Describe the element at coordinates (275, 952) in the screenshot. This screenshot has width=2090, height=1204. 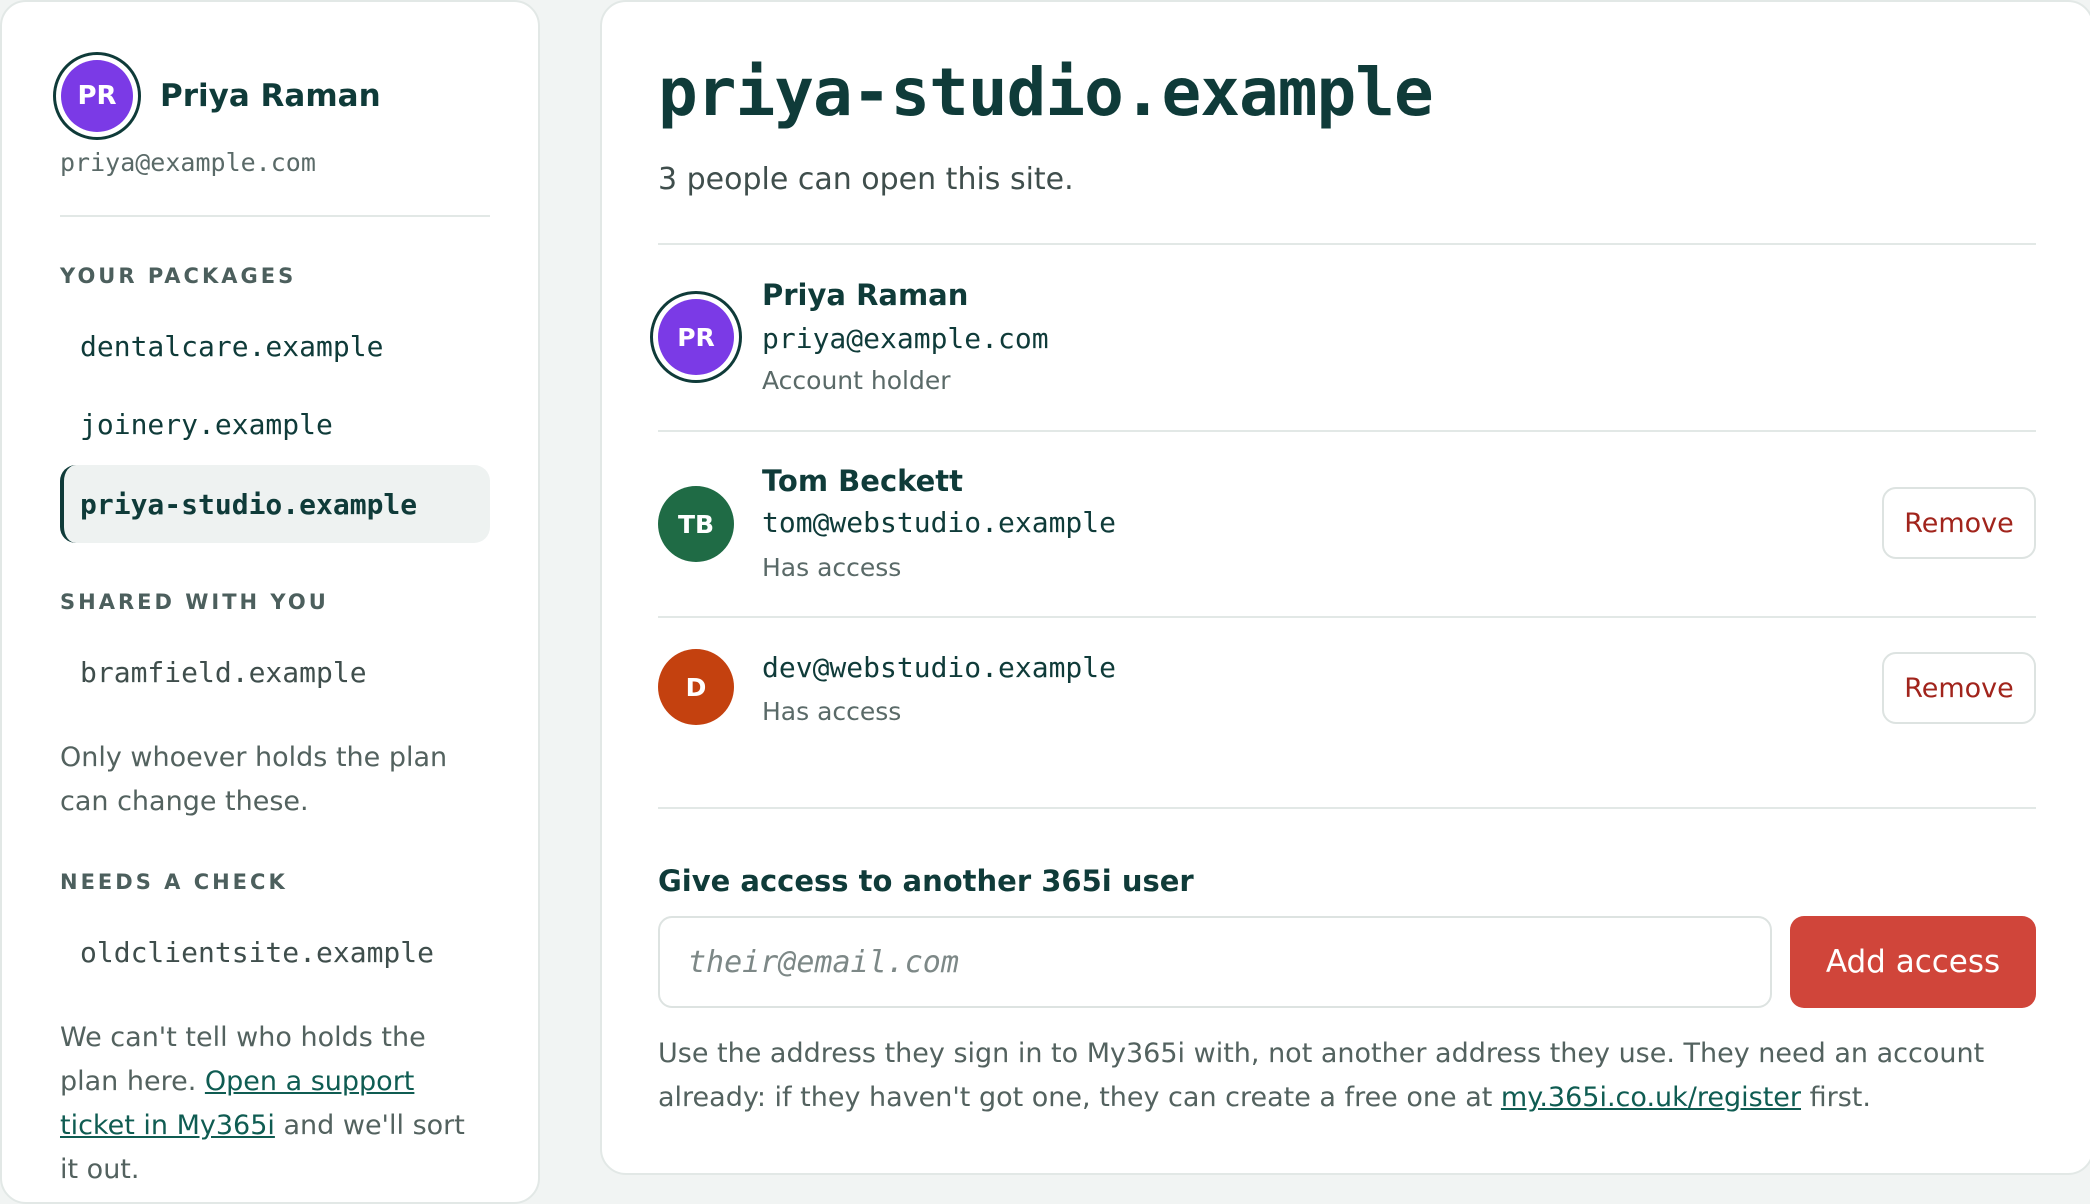
I see `sidebar-item-oldclientsite: oldclientsite.example` at that location.